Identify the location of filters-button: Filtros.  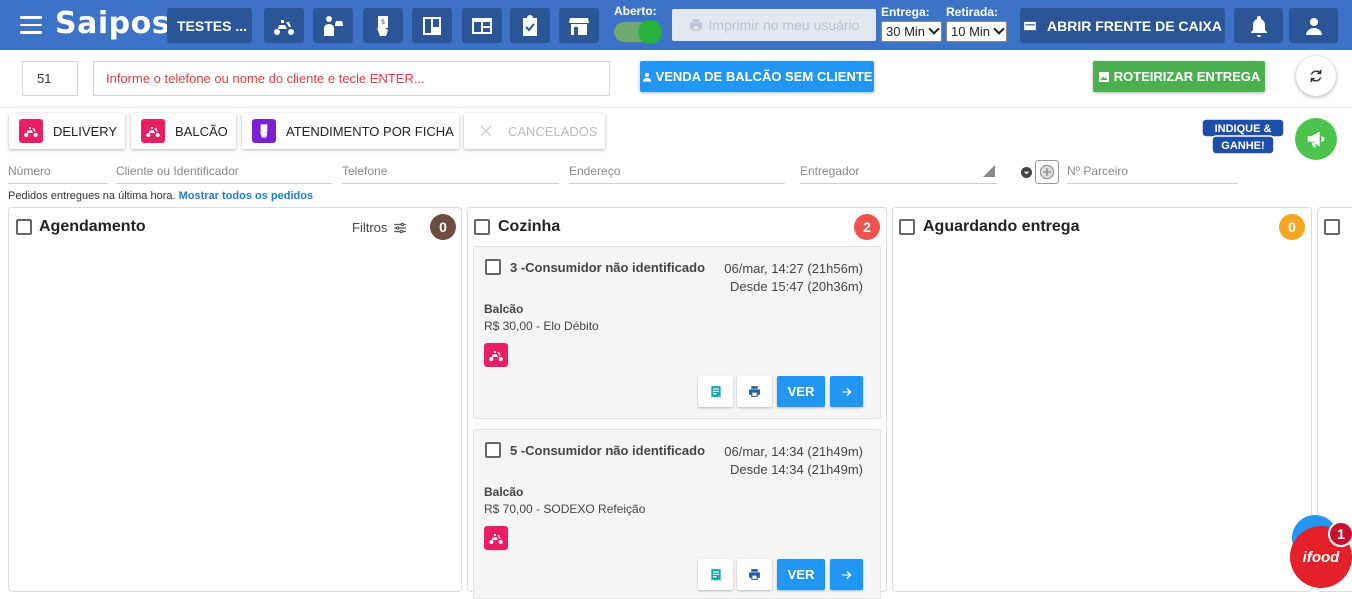
(379, 227).